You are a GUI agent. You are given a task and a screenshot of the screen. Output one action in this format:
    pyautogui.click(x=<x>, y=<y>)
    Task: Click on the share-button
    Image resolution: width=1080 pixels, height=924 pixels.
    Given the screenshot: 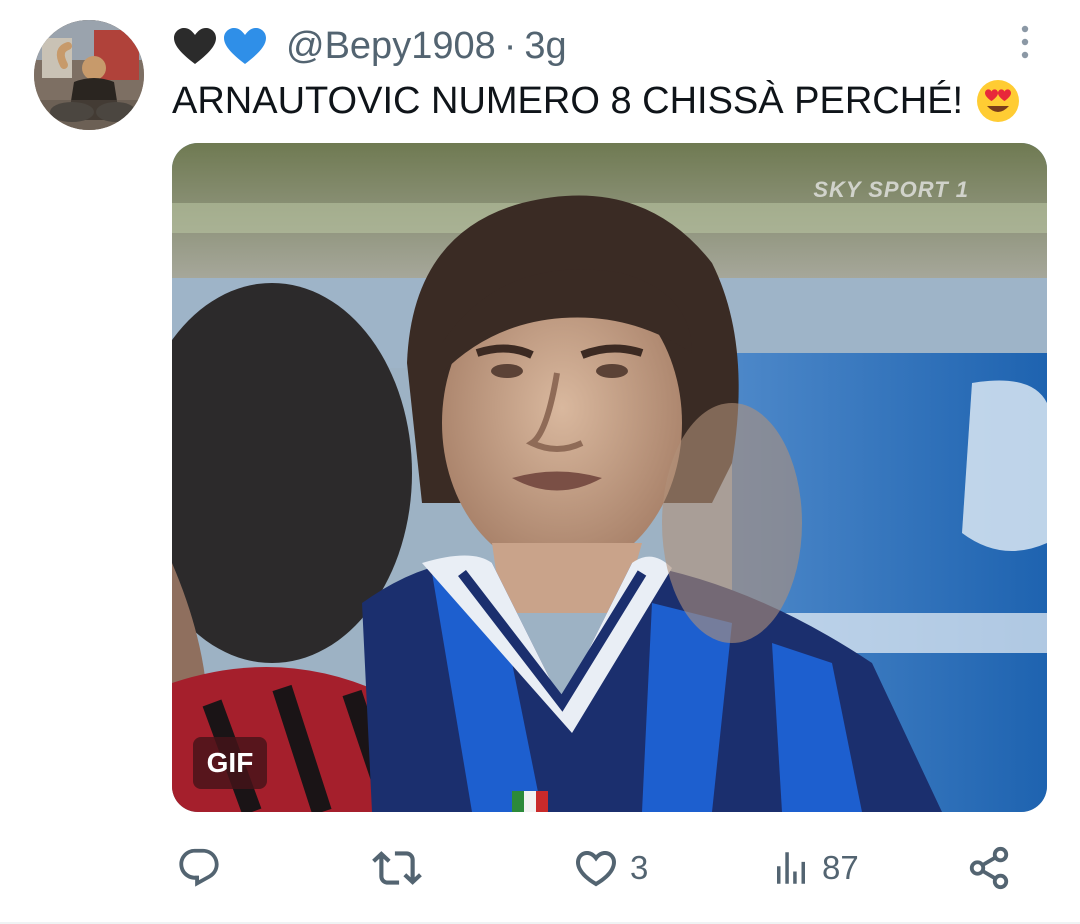 What is the action you would take?
    pyautogui.click(x=989, y=868)
    